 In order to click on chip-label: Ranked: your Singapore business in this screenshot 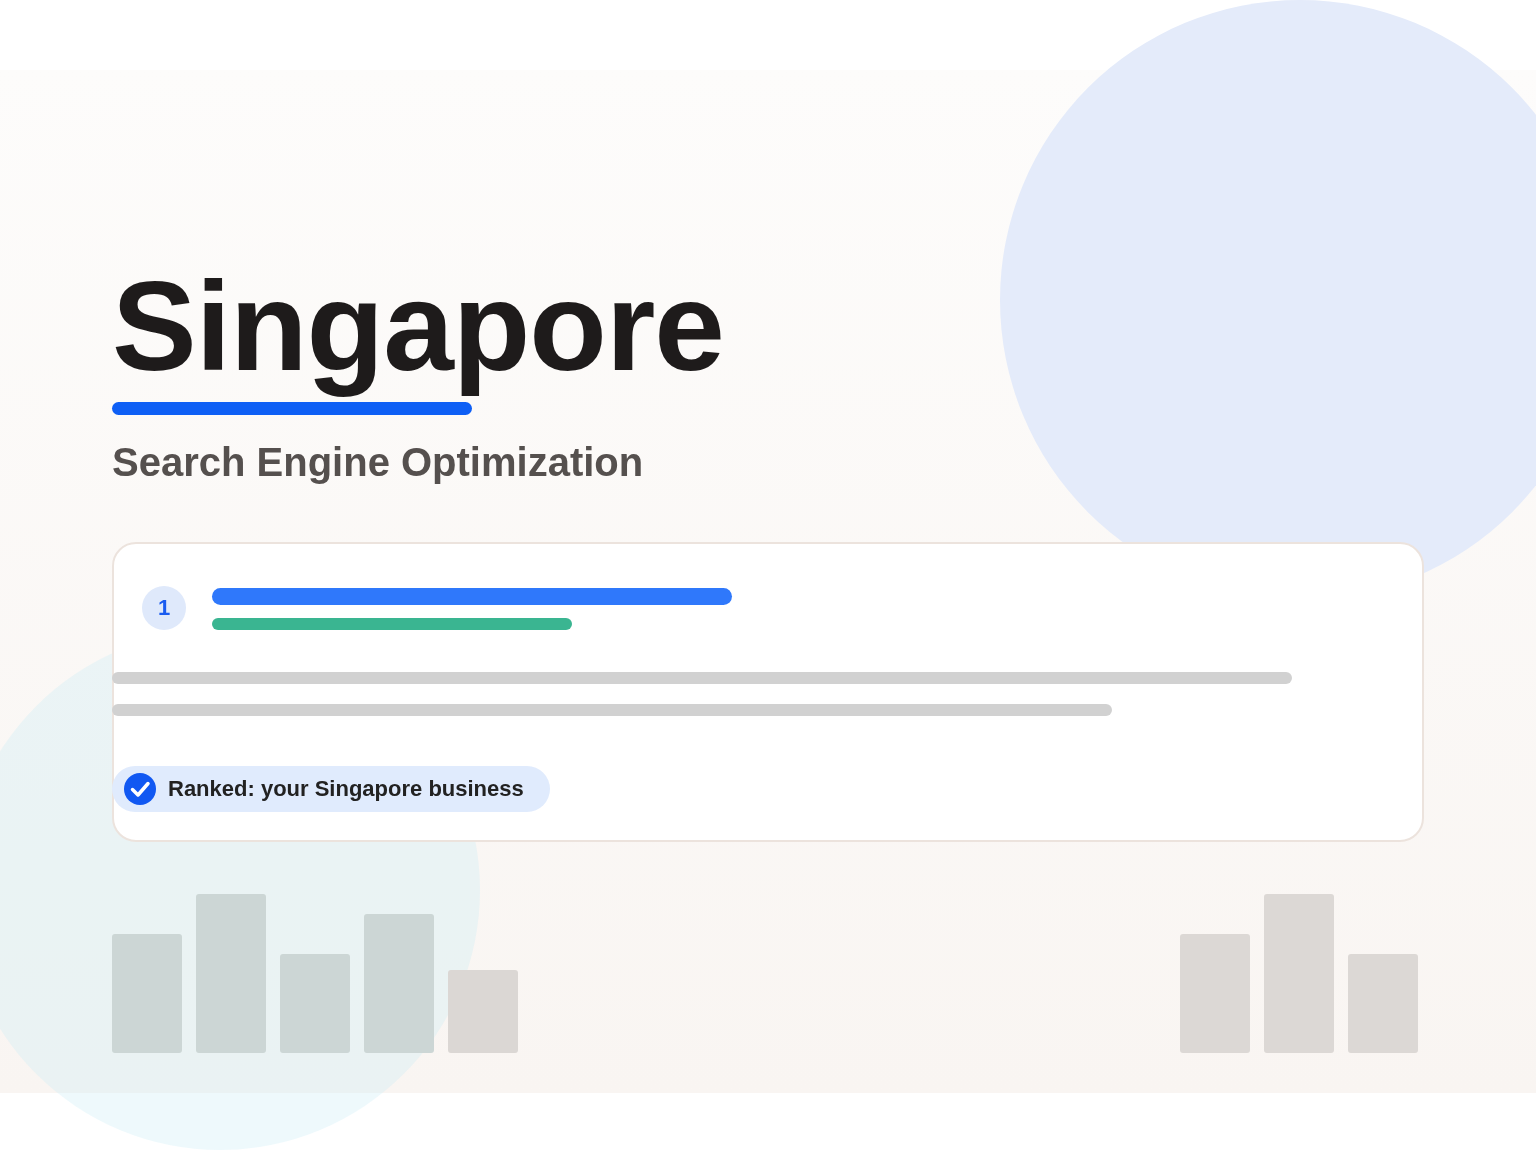, I will do `click(346, 789)`.